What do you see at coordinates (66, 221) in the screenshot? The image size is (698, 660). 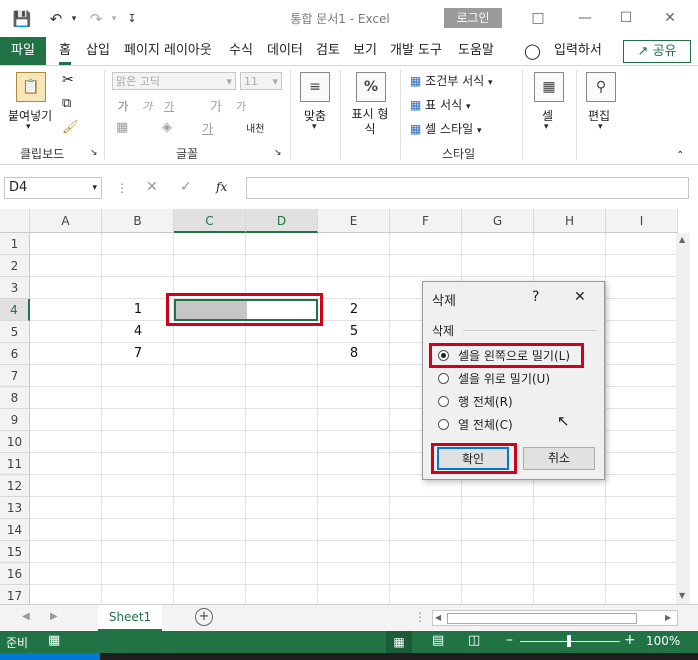 I see `column-header-a: A` at bounding box center [66, 221].